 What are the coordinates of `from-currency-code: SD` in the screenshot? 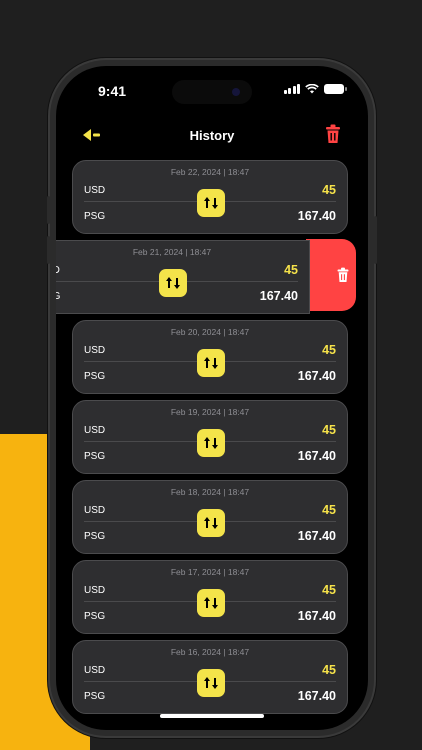 It's located at (58, 270).